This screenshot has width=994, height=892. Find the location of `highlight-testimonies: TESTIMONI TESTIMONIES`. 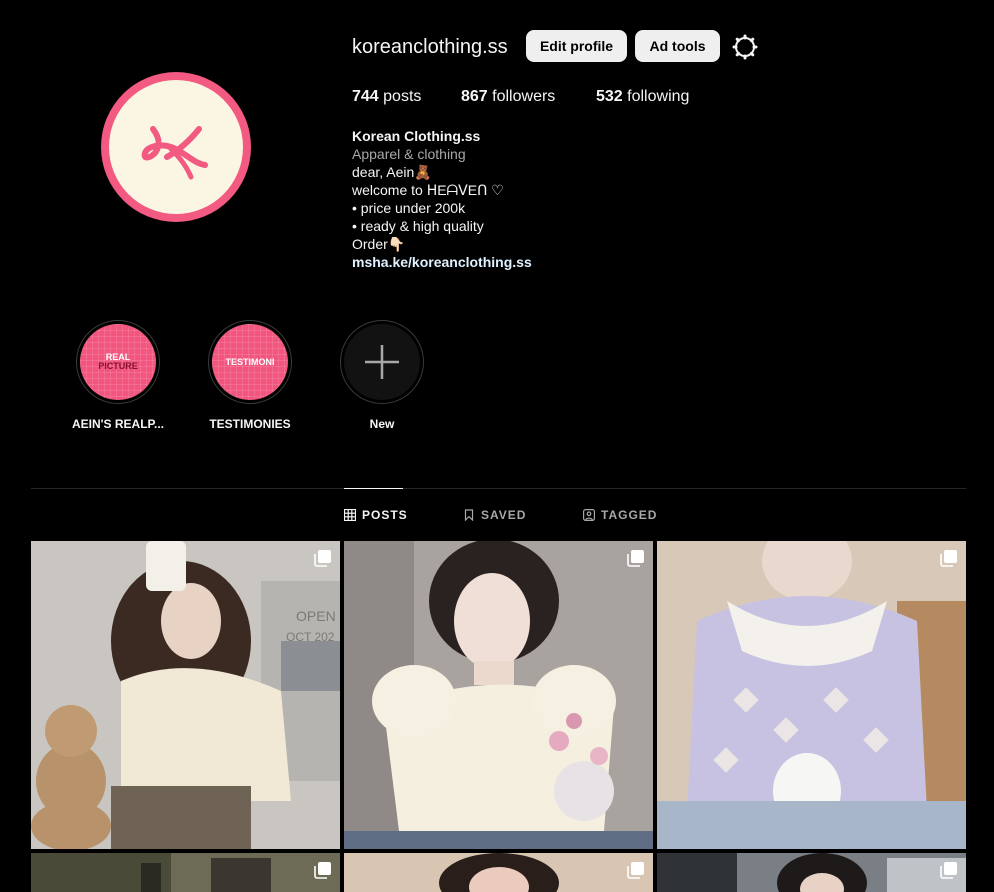

highlight-testimonies: TESTIMONI TESTIMONIES is located at coordinates (250, 375).